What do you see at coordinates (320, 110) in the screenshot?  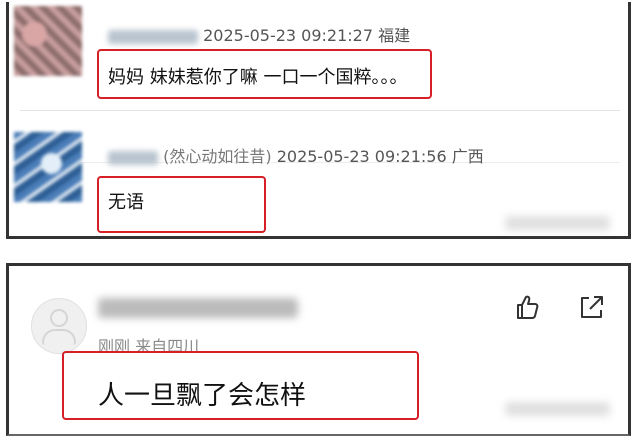 I see `divider` at bounding box center [320, 110].